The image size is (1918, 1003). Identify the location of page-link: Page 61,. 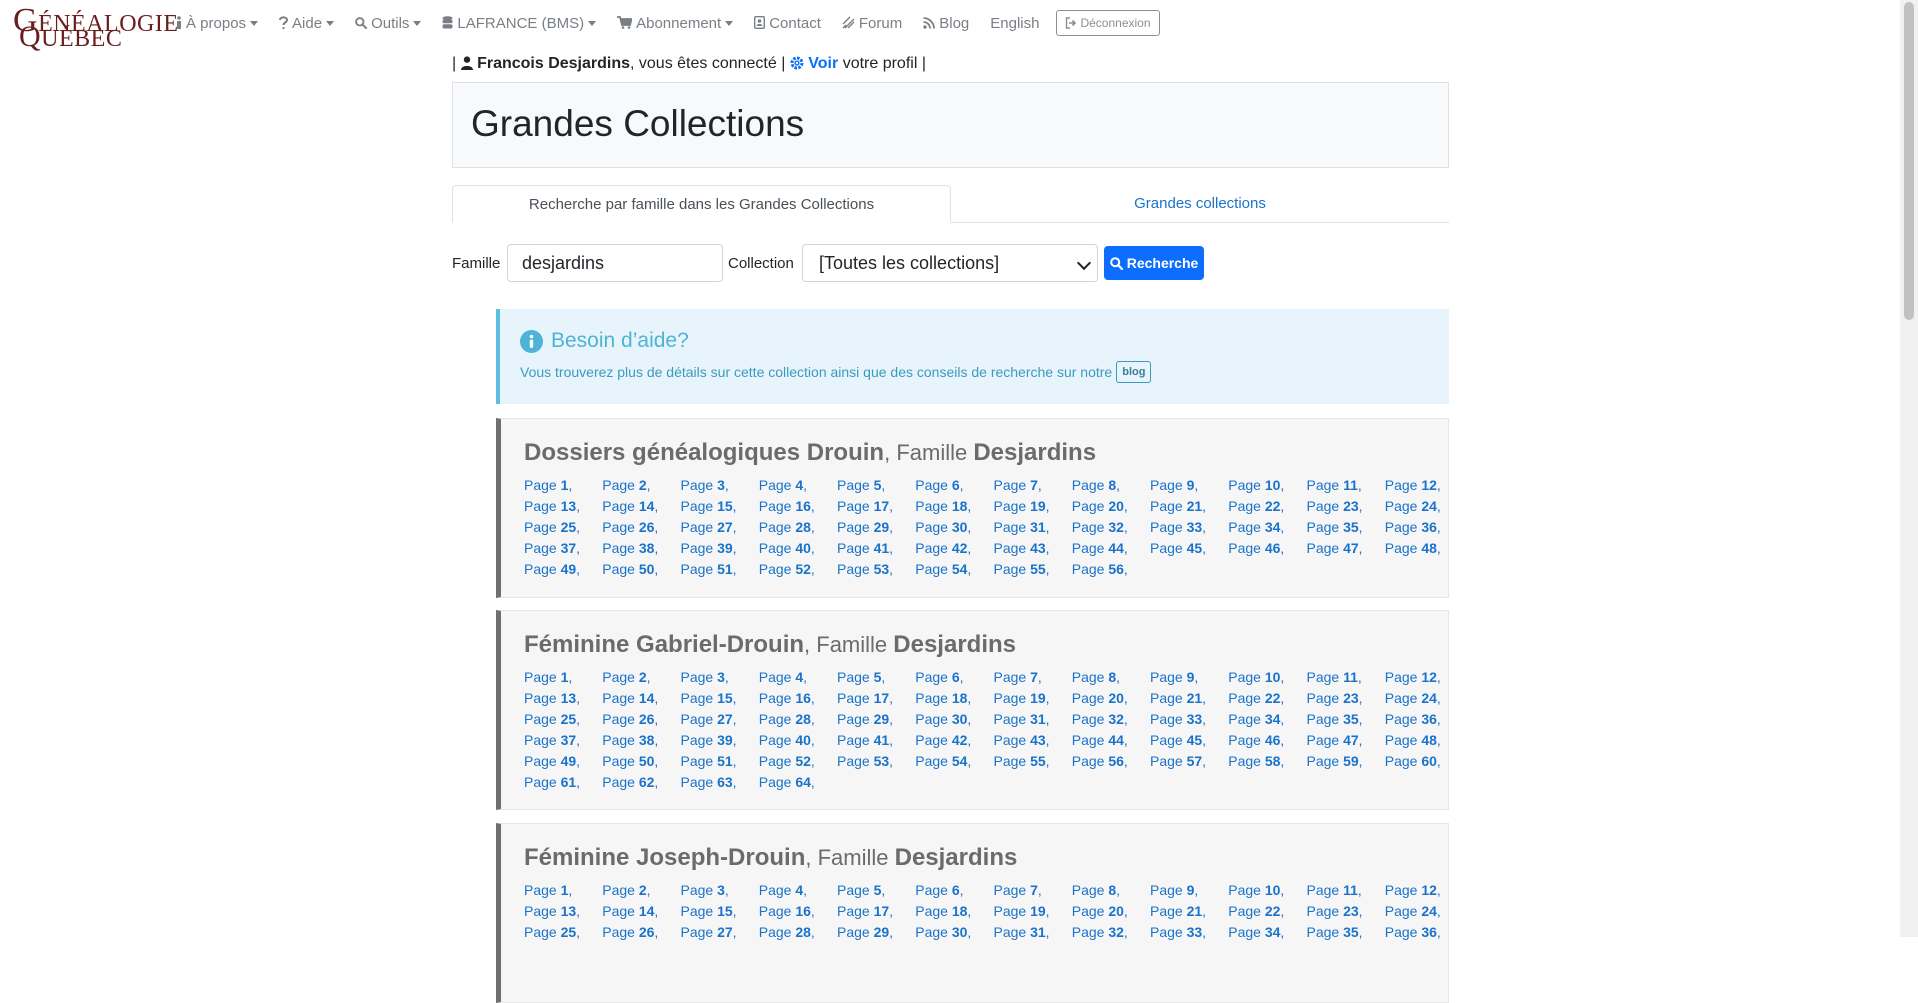
(563, 782).